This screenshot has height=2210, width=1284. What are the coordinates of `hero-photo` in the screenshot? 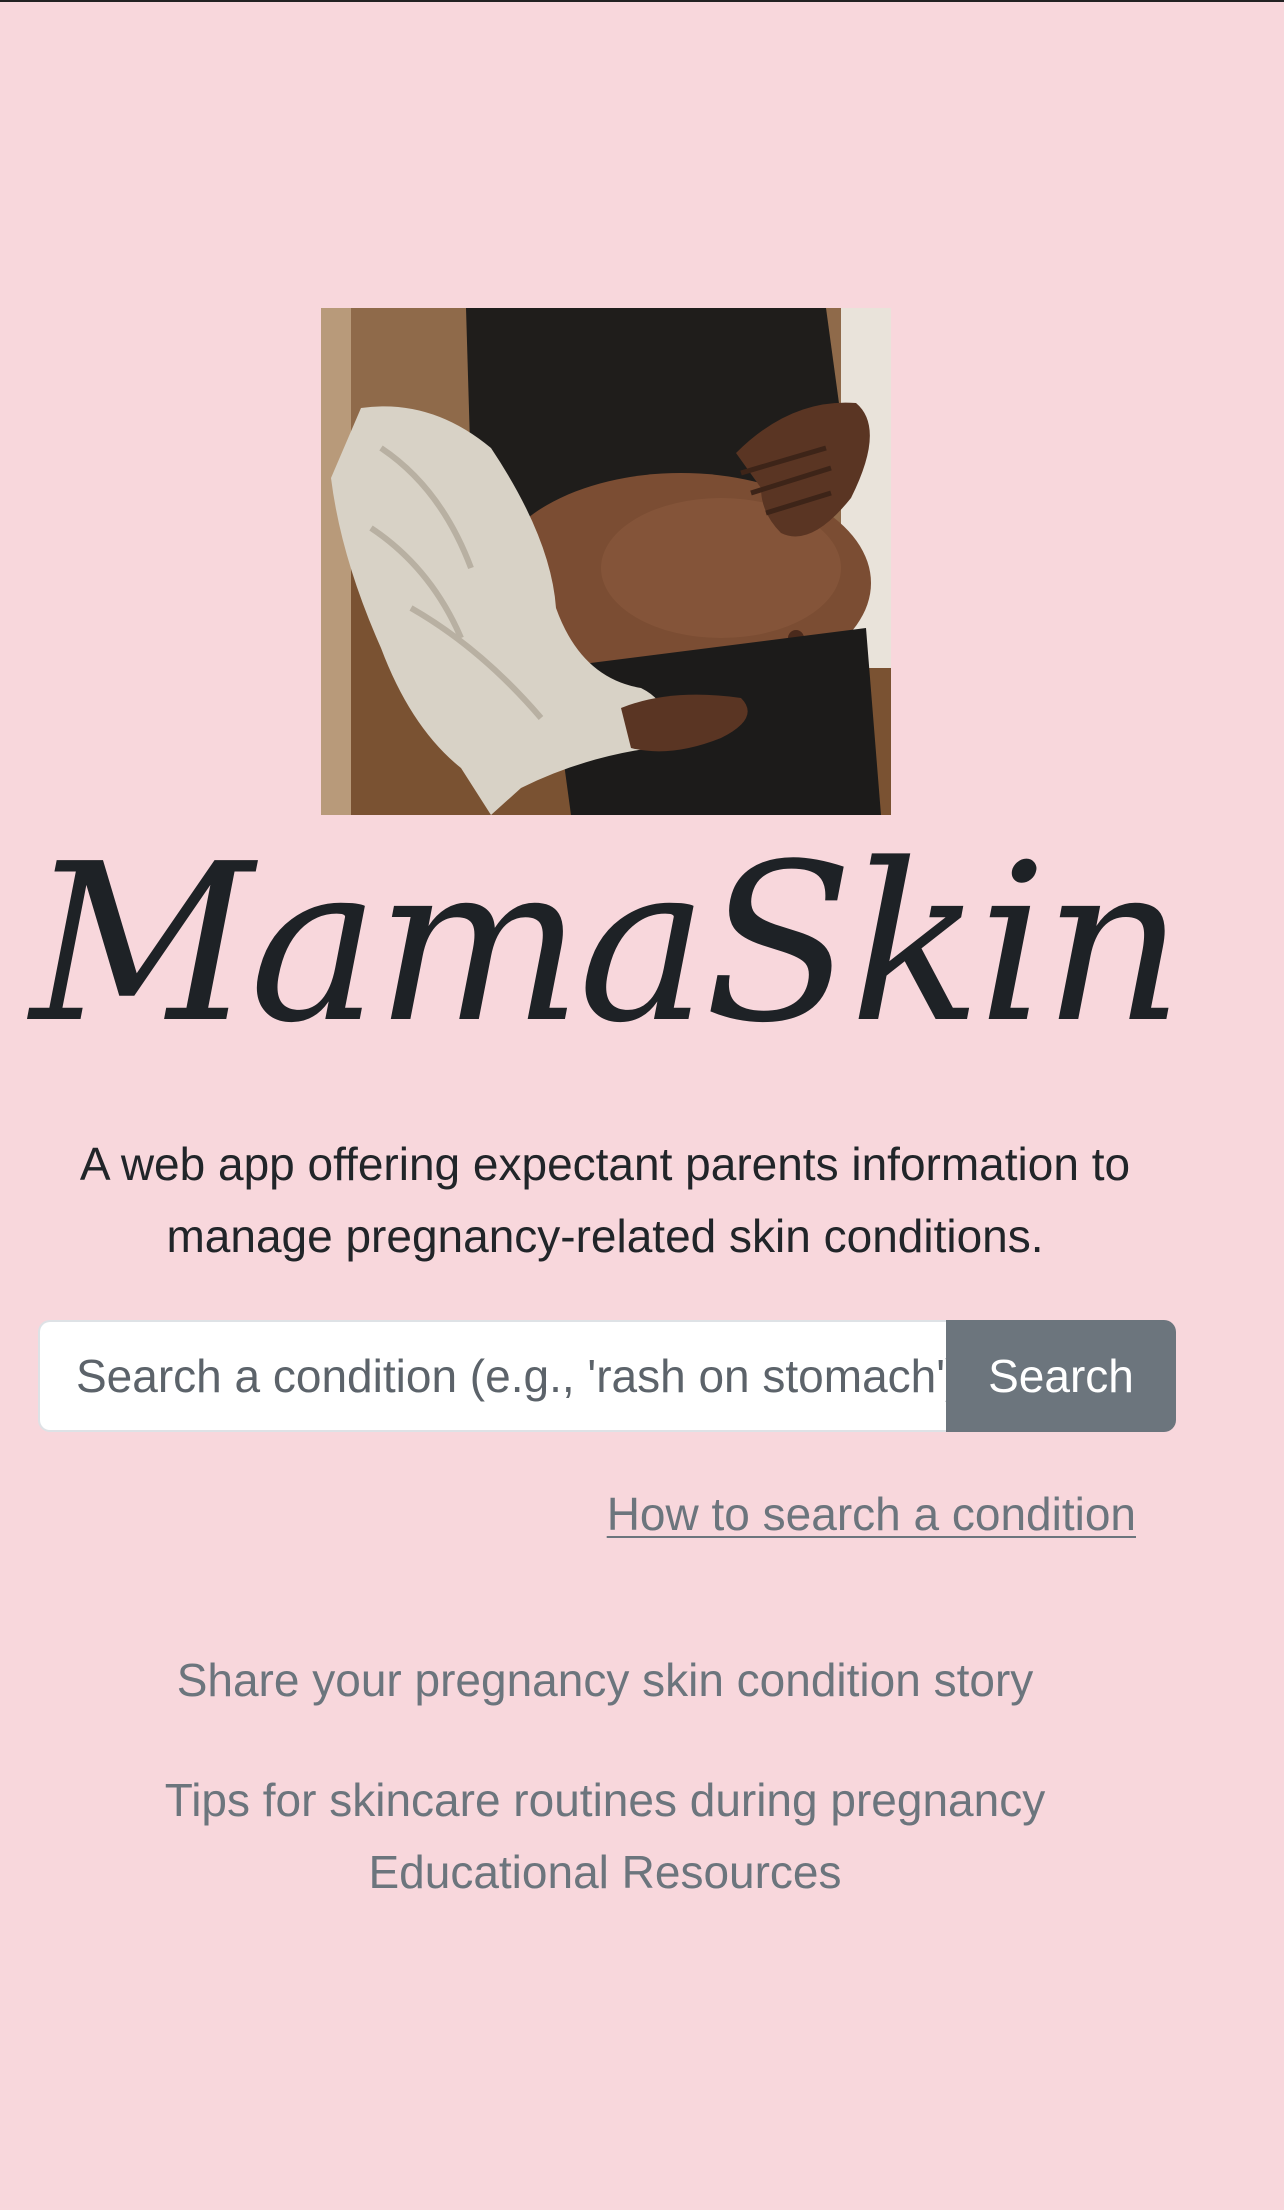 It's located at (606, 561).